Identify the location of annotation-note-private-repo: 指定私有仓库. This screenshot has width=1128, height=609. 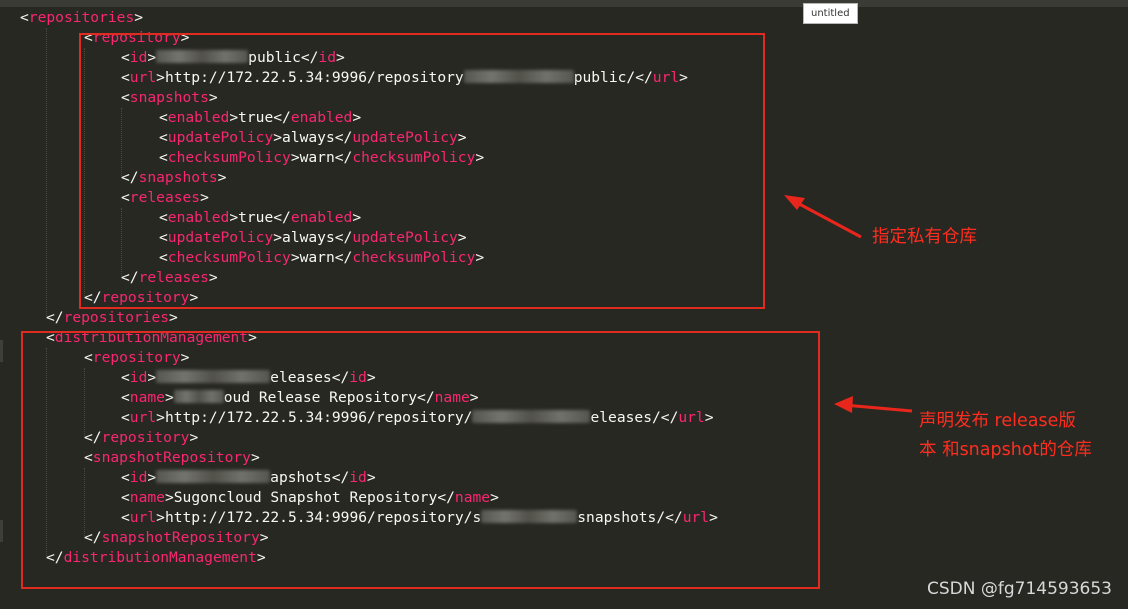
(924, 237).